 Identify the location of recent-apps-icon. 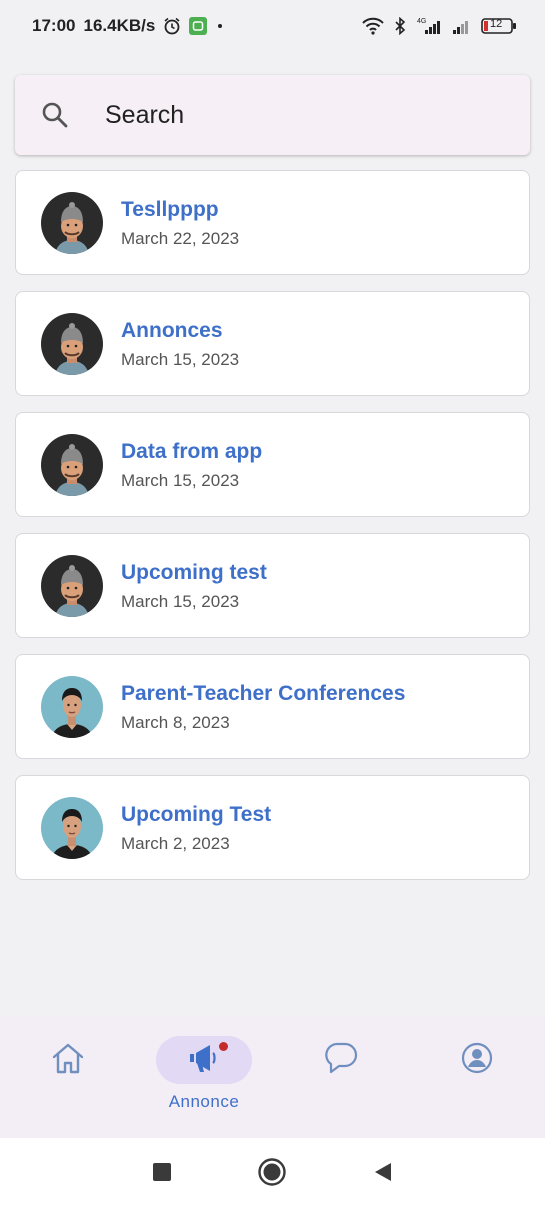
(162, 1174).